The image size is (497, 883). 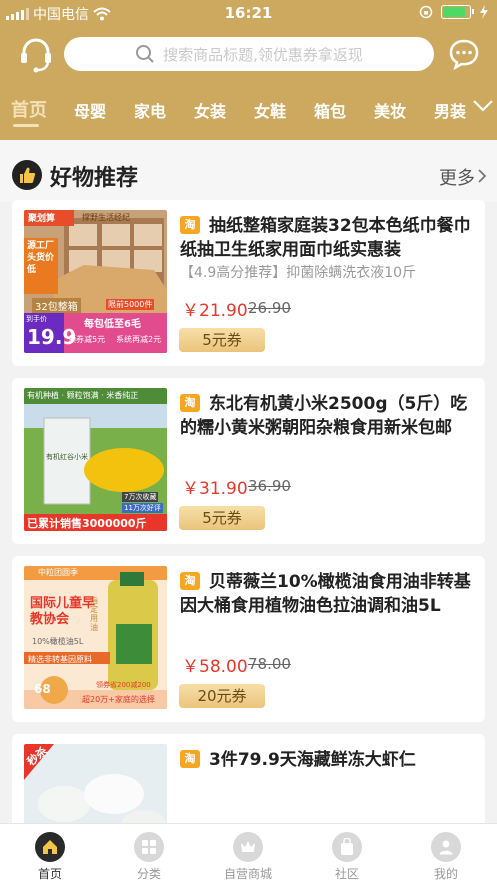 What do you see at coordinates (58, 641) in the screenshot?
I see `image-bottle-note: 10%橄榄油5L` at bounding box center [58, 641].